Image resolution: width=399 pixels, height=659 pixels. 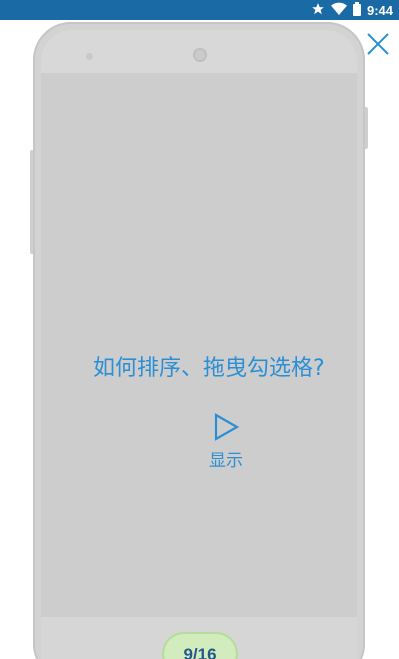 I want to click on close-button, so click(x=378, y=44).